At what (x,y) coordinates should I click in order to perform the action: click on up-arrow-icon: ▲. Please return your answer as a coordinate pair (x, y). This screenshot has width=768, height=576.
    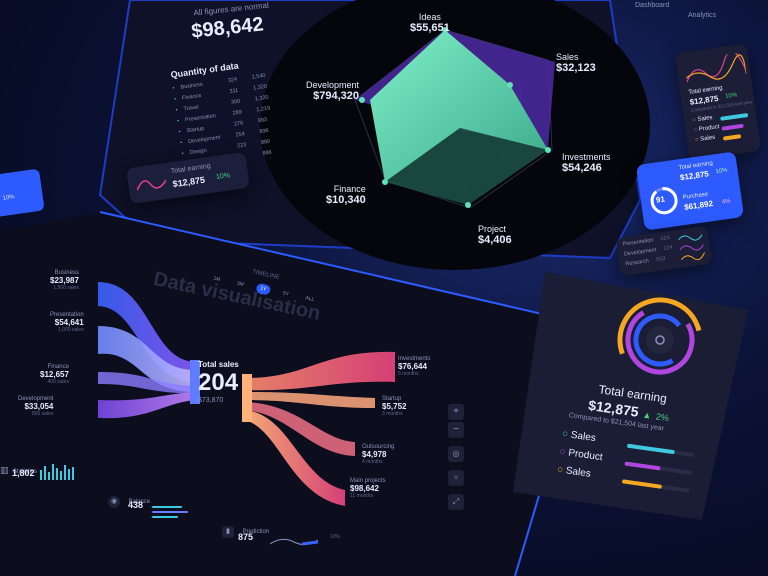
    Looking at the image, I should click on (647, 415).